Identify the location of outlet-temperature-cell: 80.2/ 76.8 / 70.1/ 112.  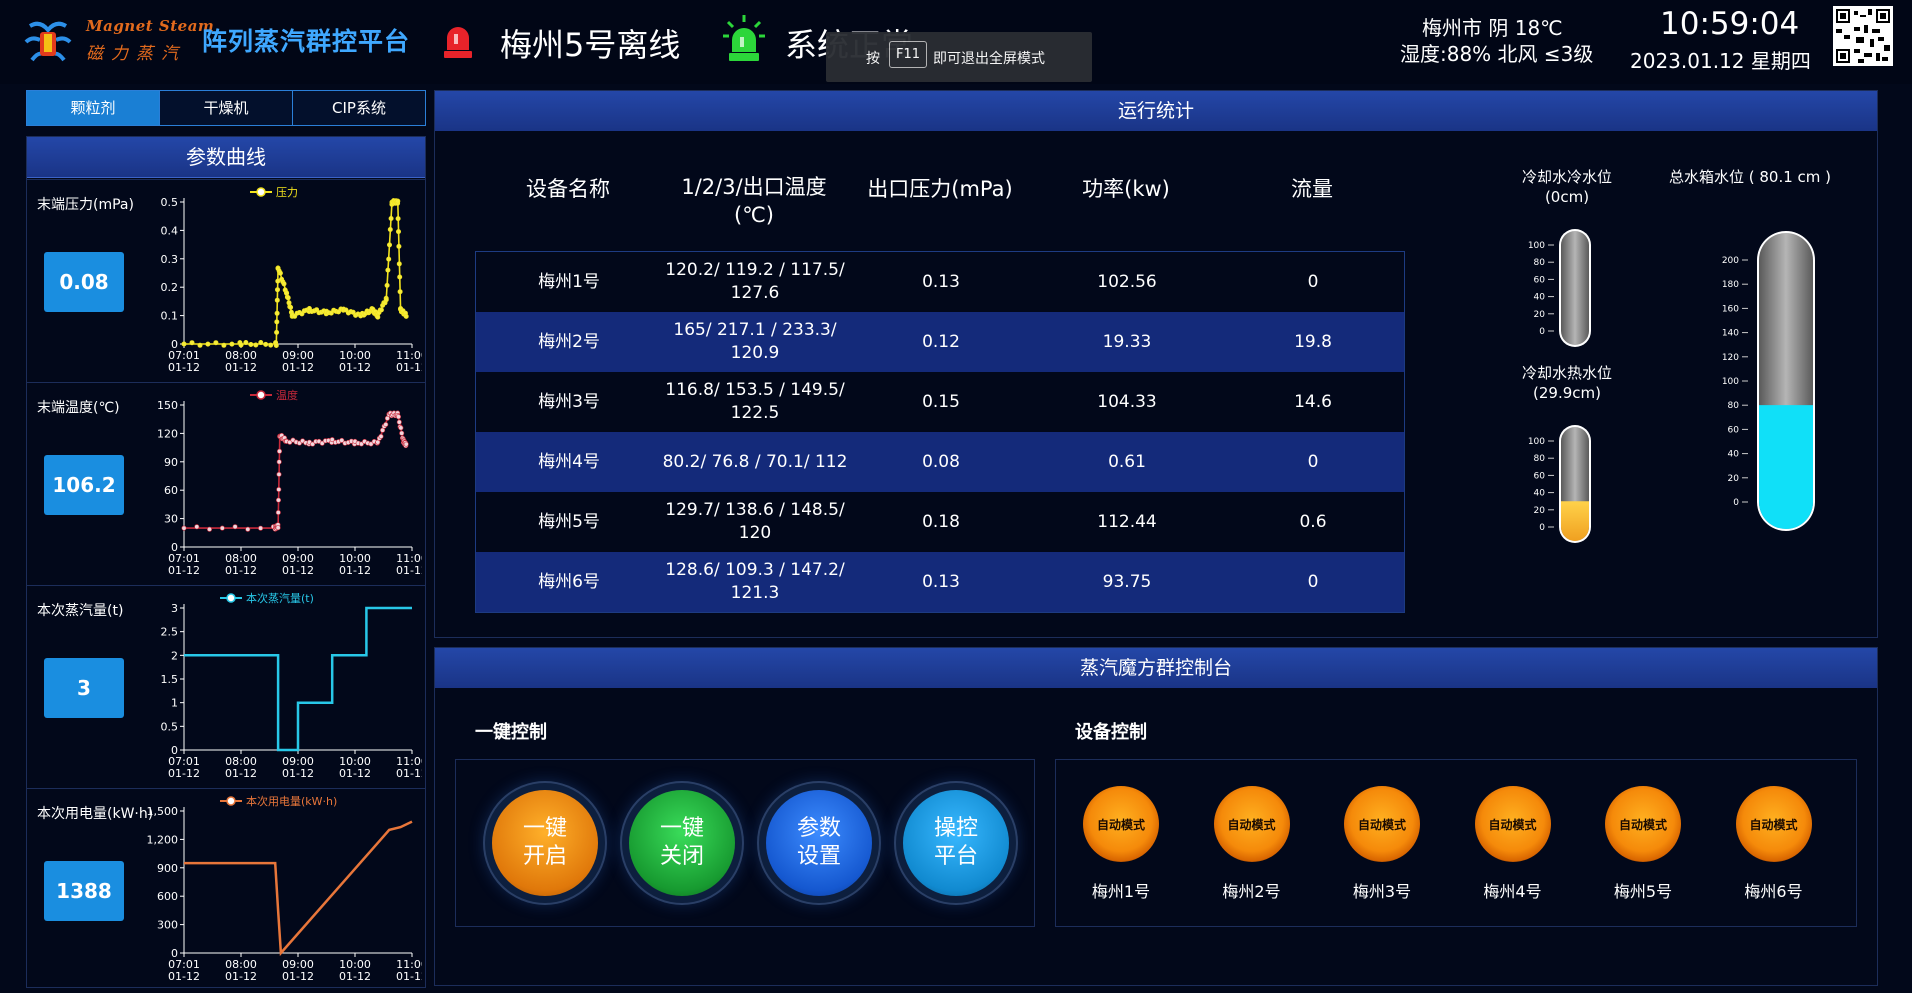
(755, 461).